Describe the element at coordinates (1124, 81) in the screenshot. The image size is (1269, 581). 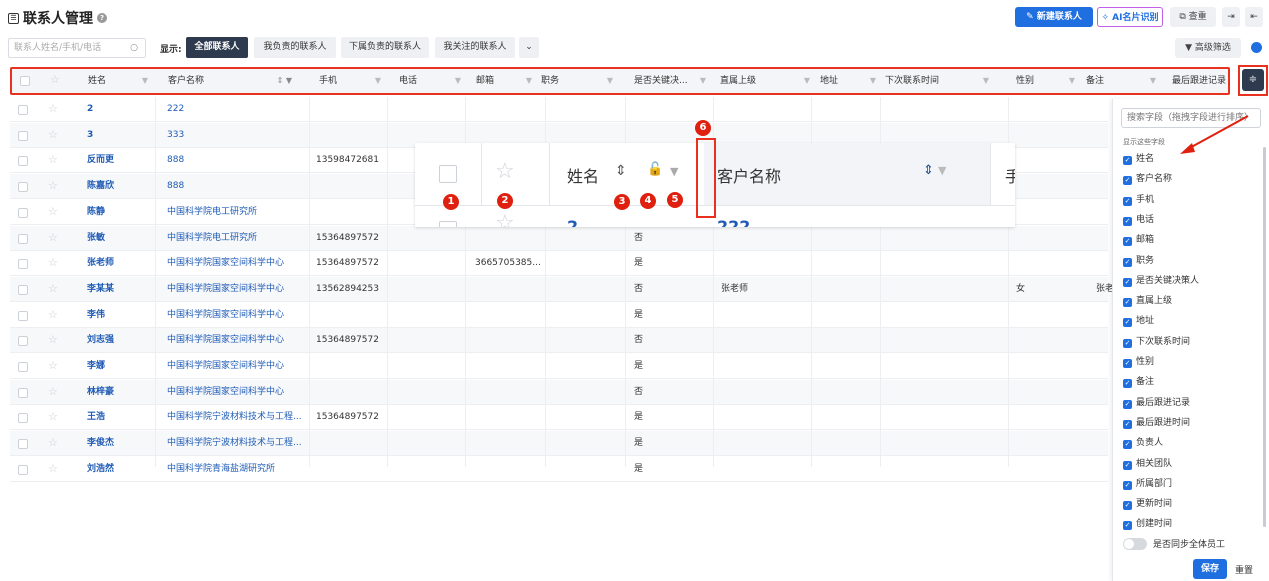
I see `column-header: 备注 ▼` at that location.